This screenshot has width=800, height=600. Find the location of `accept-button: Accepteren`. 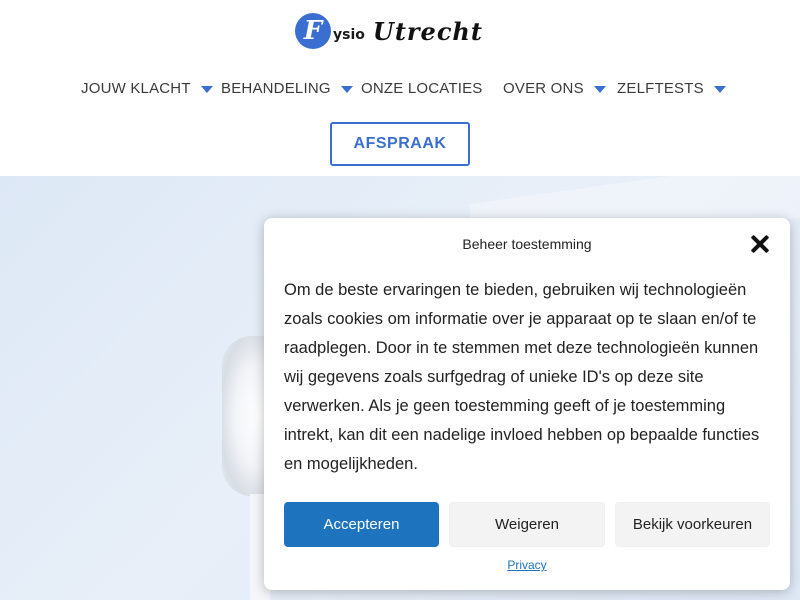

accept-button: Accepteren is located at coordinates (361, 524).